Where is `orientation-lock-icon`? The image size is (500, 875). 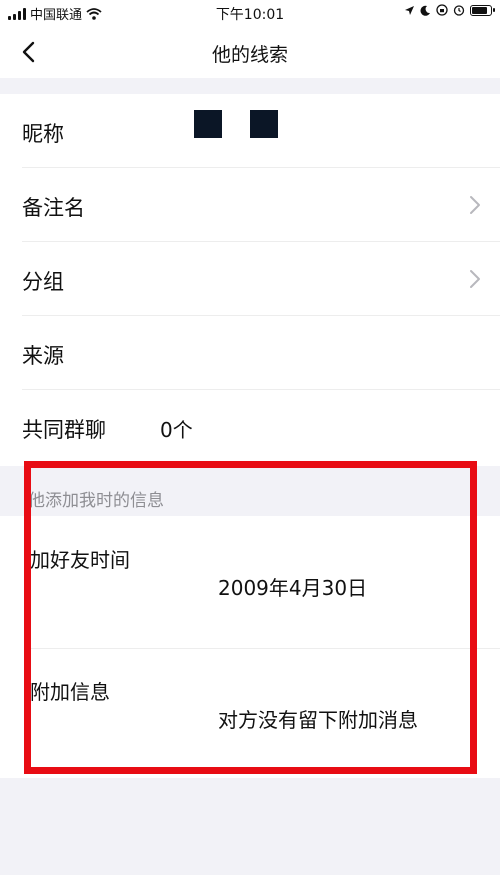
orientation-lock-icon is located at coordinates (442, 10).